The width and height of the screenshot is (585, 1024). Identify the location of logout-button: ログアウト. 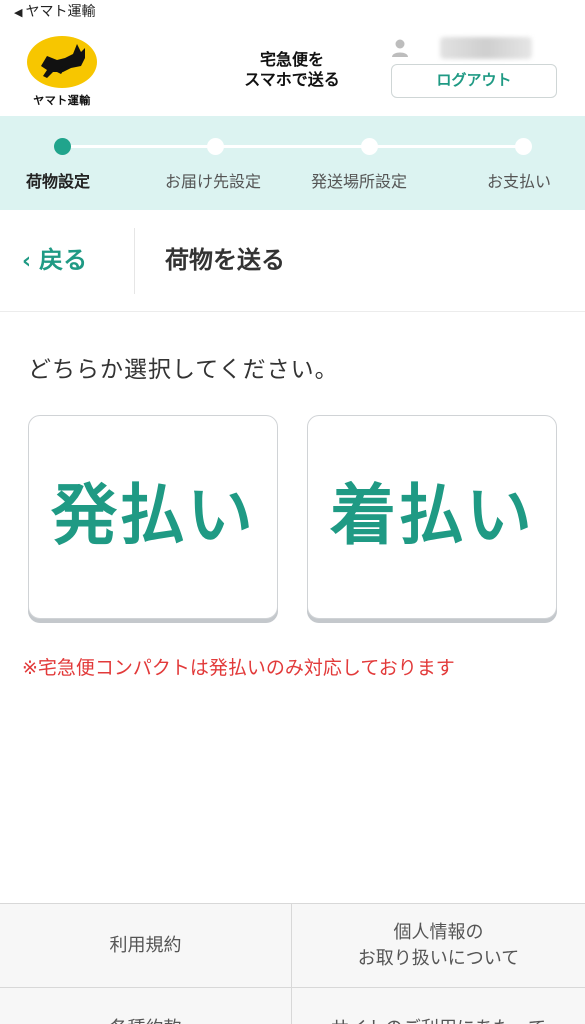
(474, 81).